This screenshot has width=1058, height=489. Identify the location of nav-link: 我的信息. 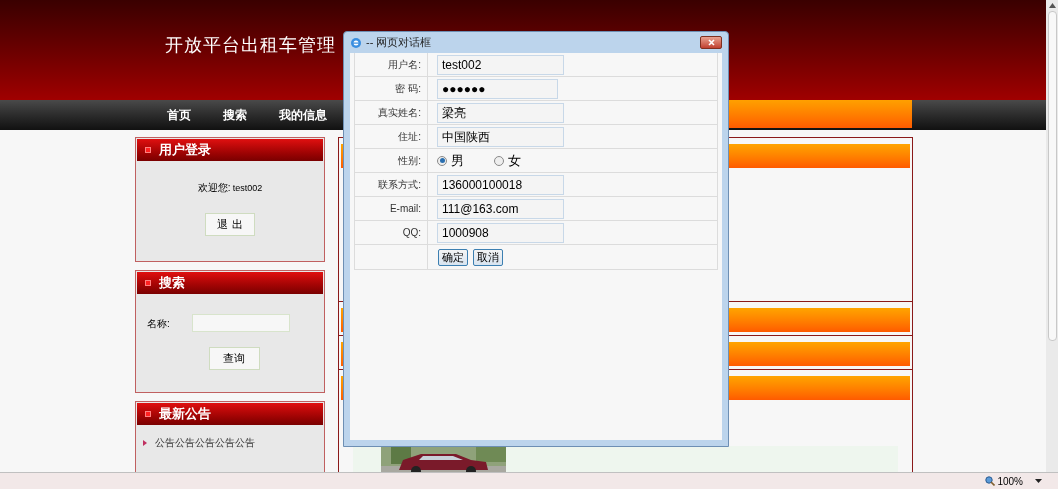
(303, 115).